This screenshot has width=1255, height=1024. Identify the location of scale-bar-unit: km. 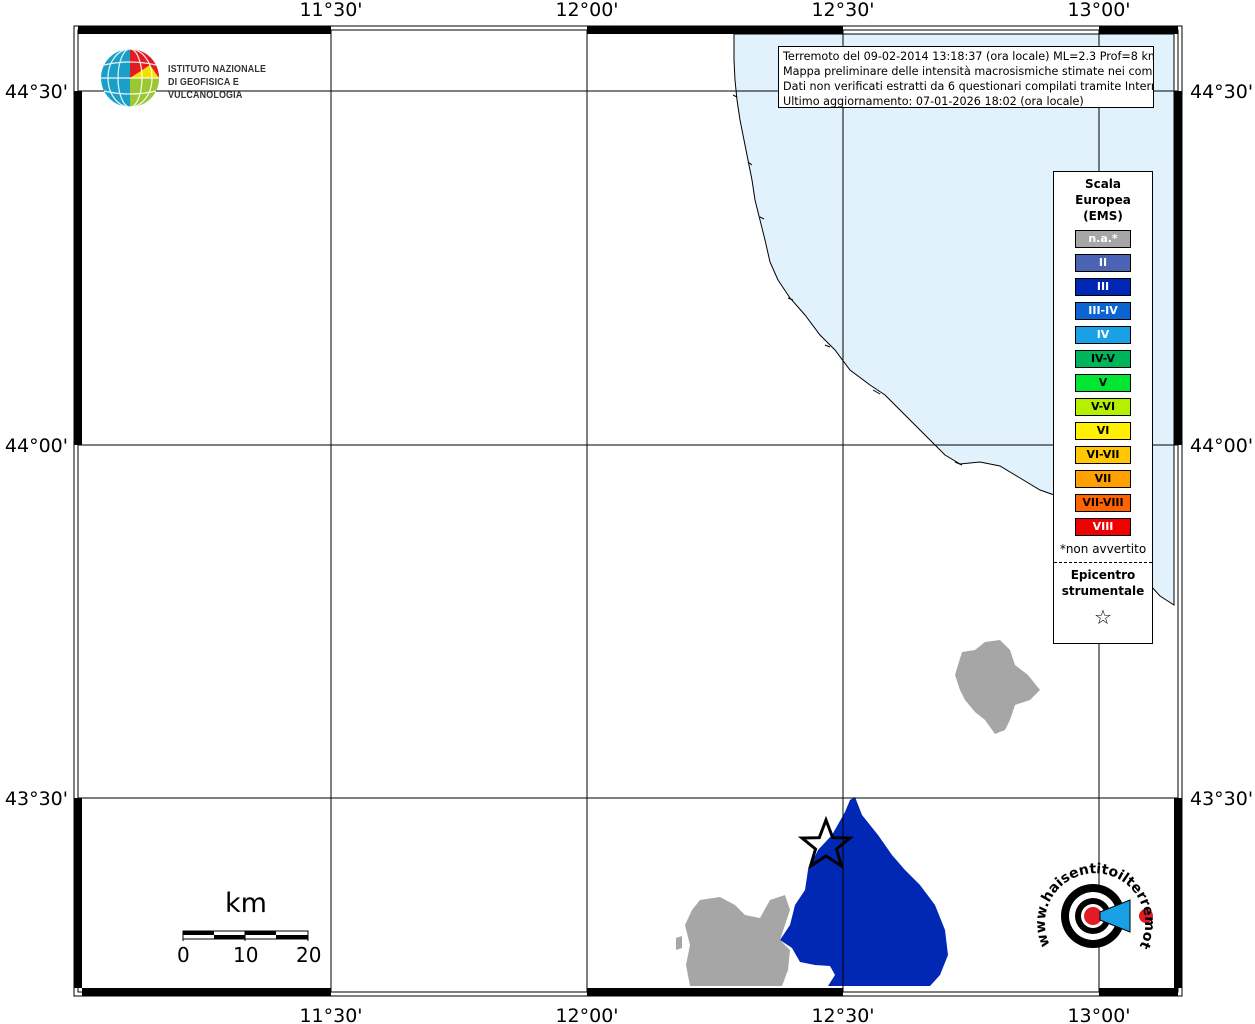
(246, 903).